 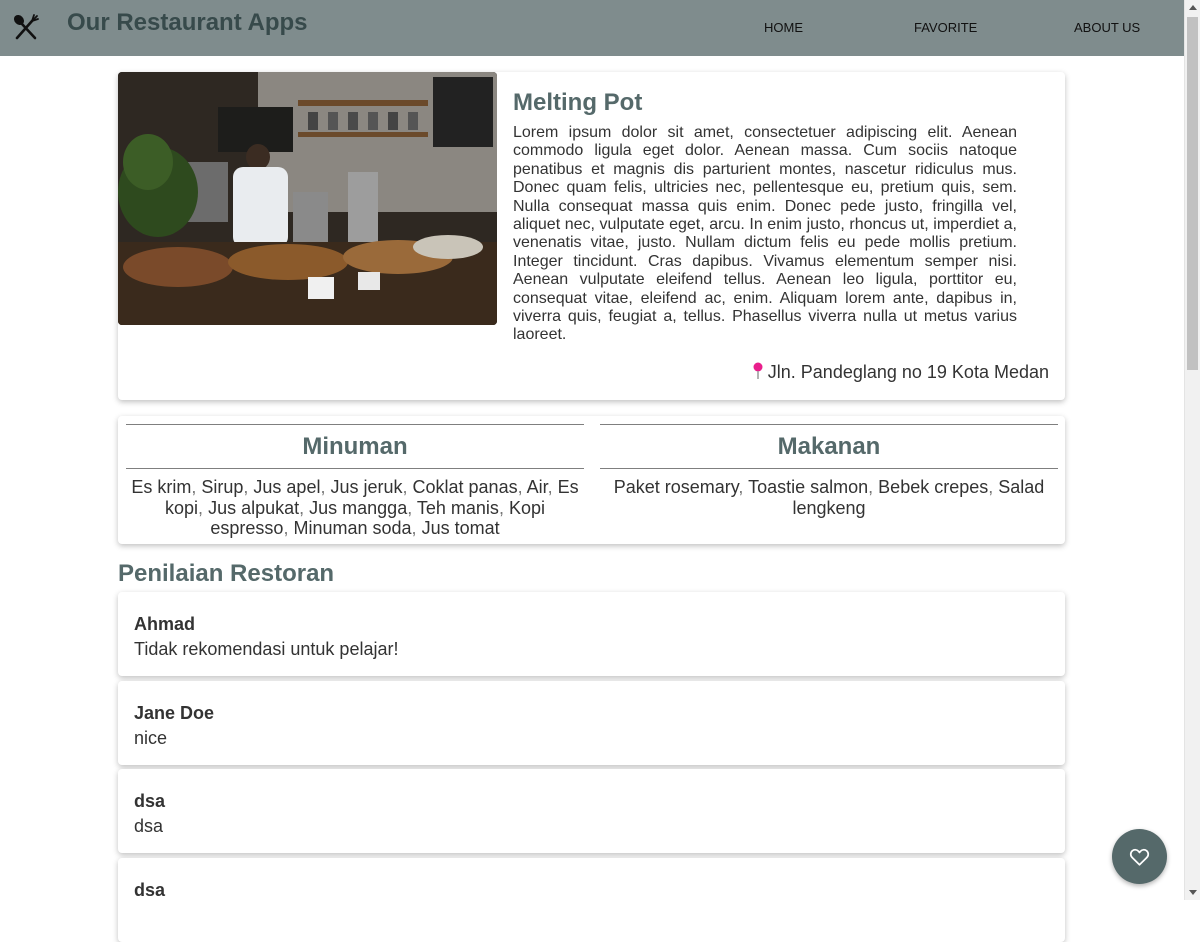 I want to click on review-card: dsa dsa, so click(x=591, y=811).